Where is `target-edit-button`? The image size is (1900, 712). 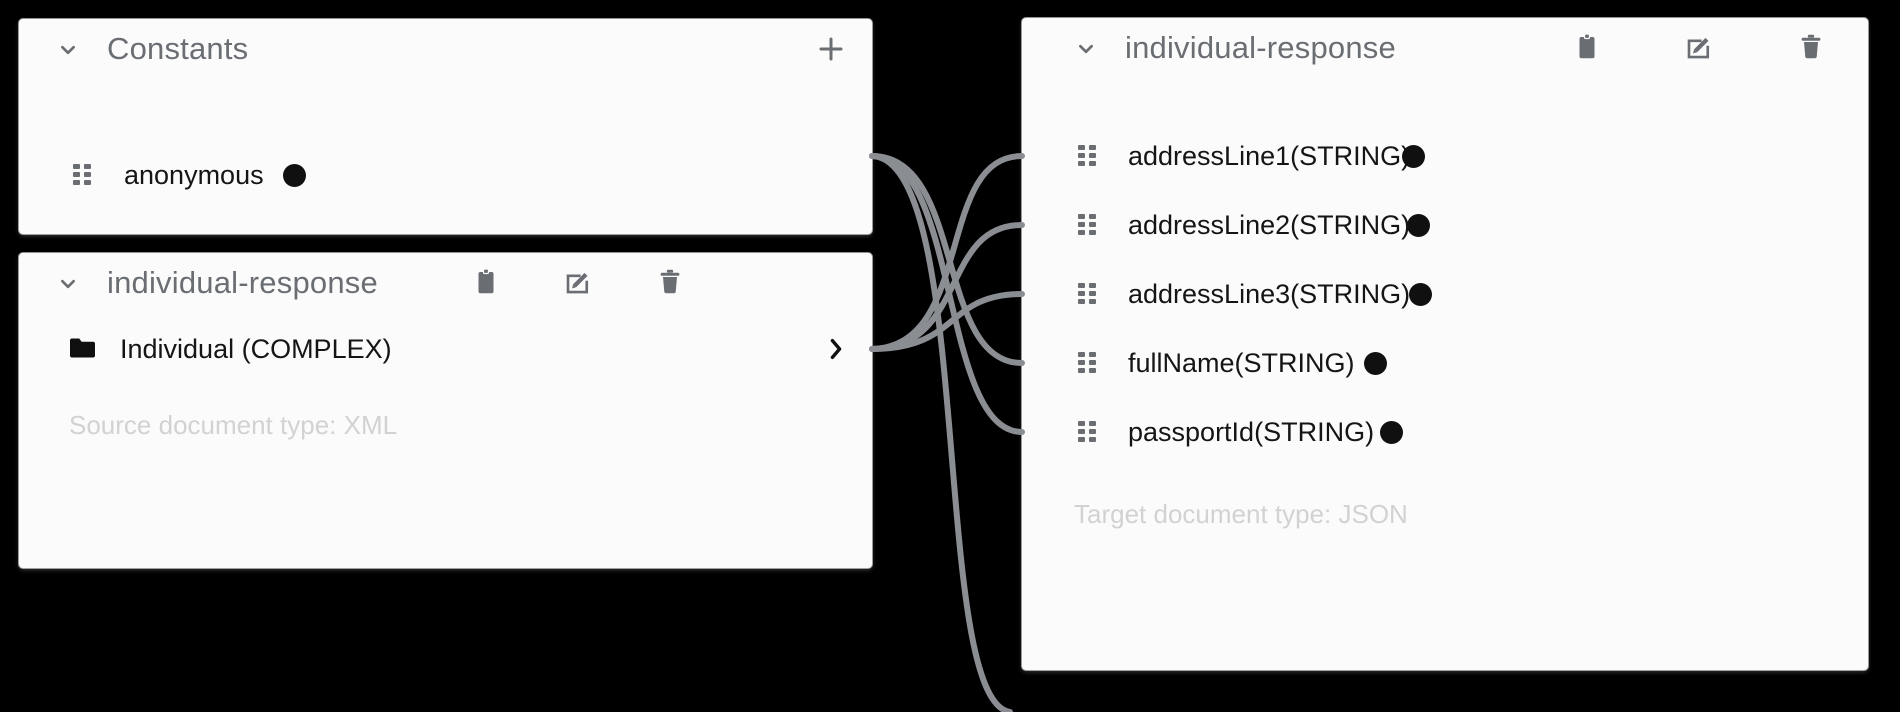
target-edit-button is located at coordinates (1699, 47).